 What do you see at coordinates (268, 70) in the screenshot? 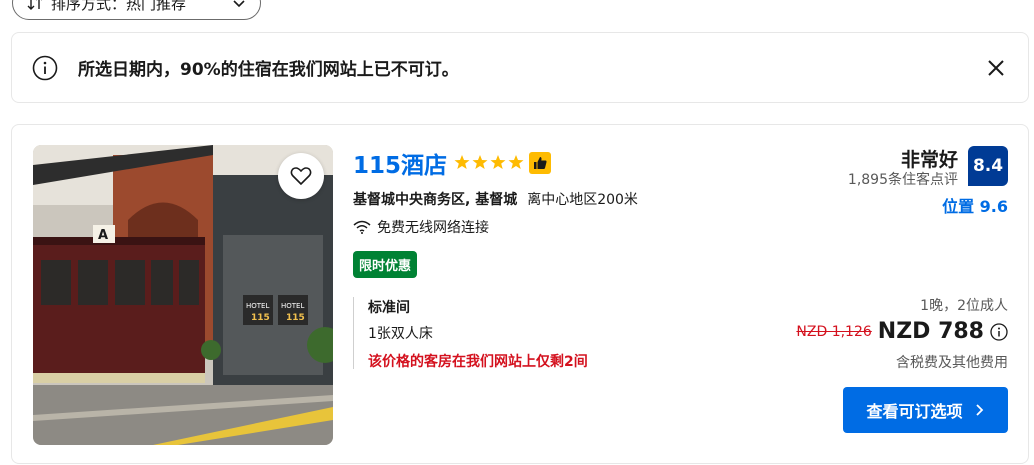
I see `banner-message: 所选日期内，90%的住宿在我们网站上已不可订。` at bounding box center [268, 70].